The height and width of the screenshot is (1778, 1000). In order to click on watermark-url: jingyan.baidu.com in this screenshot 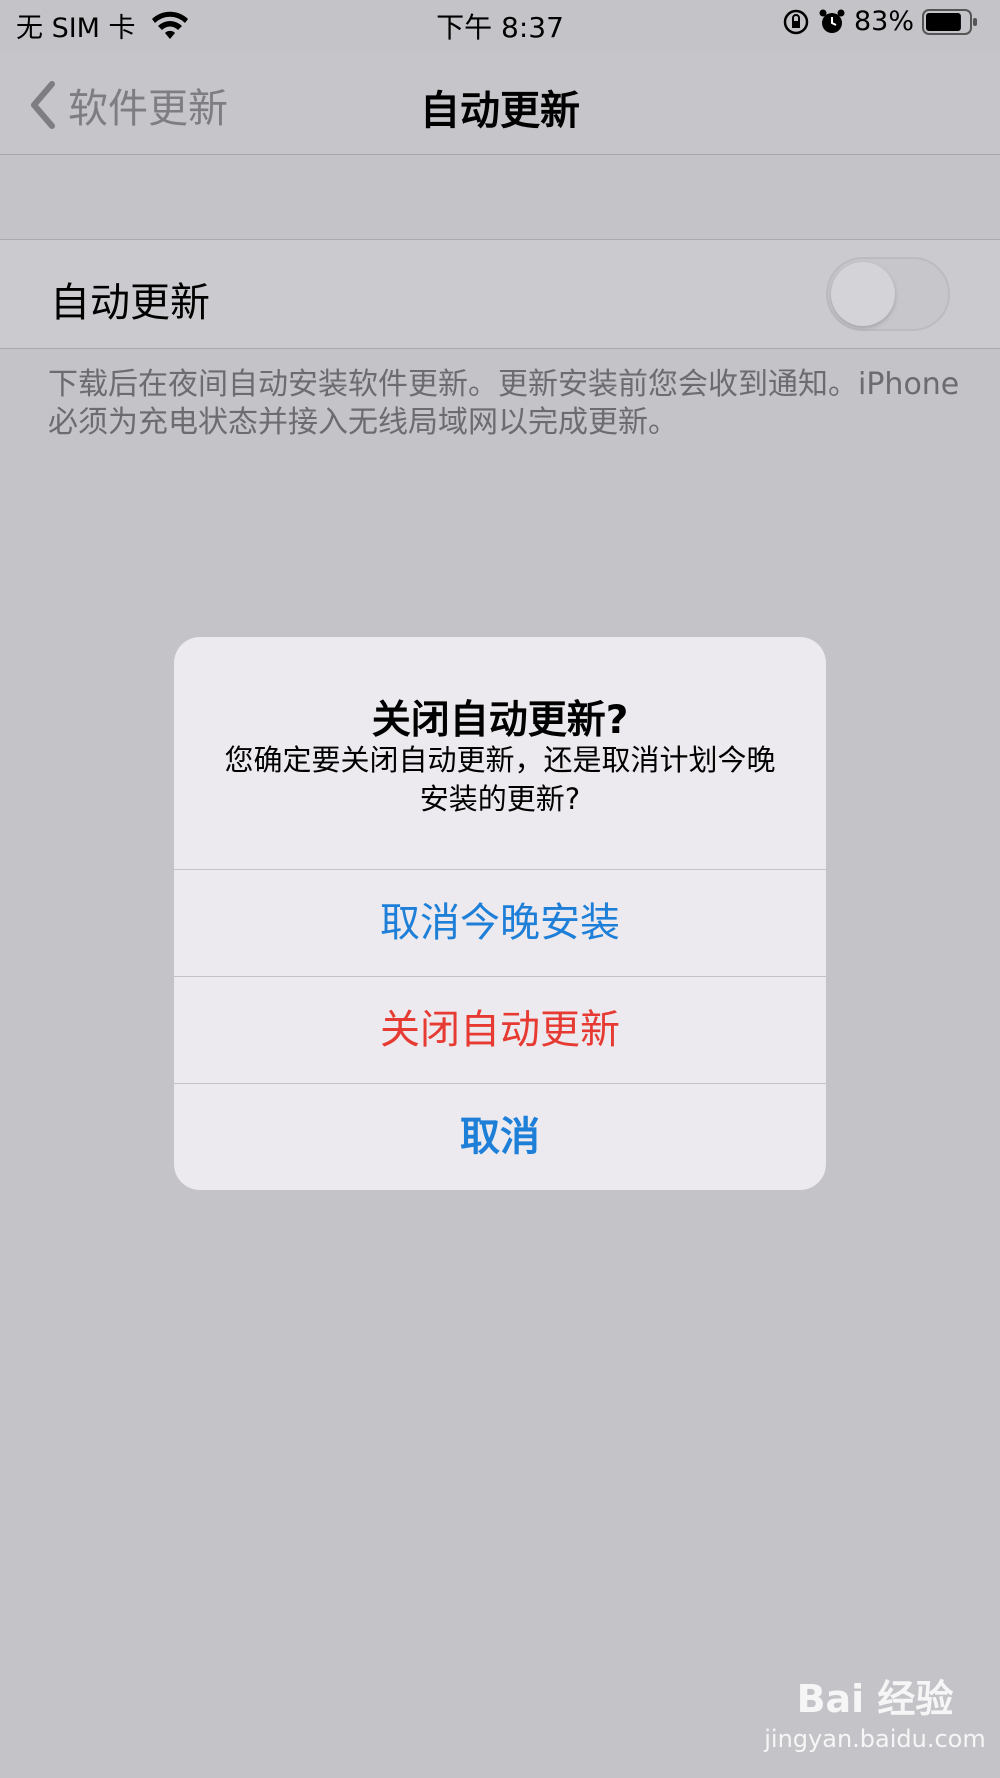, I will do `click(875, 1739)`.